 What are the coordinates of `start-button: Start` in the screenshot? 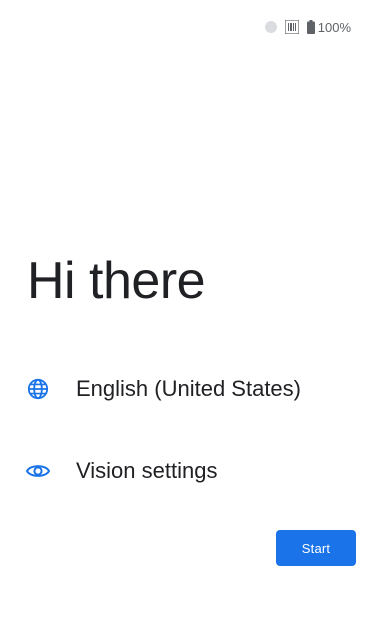 It's located at (316, 548).